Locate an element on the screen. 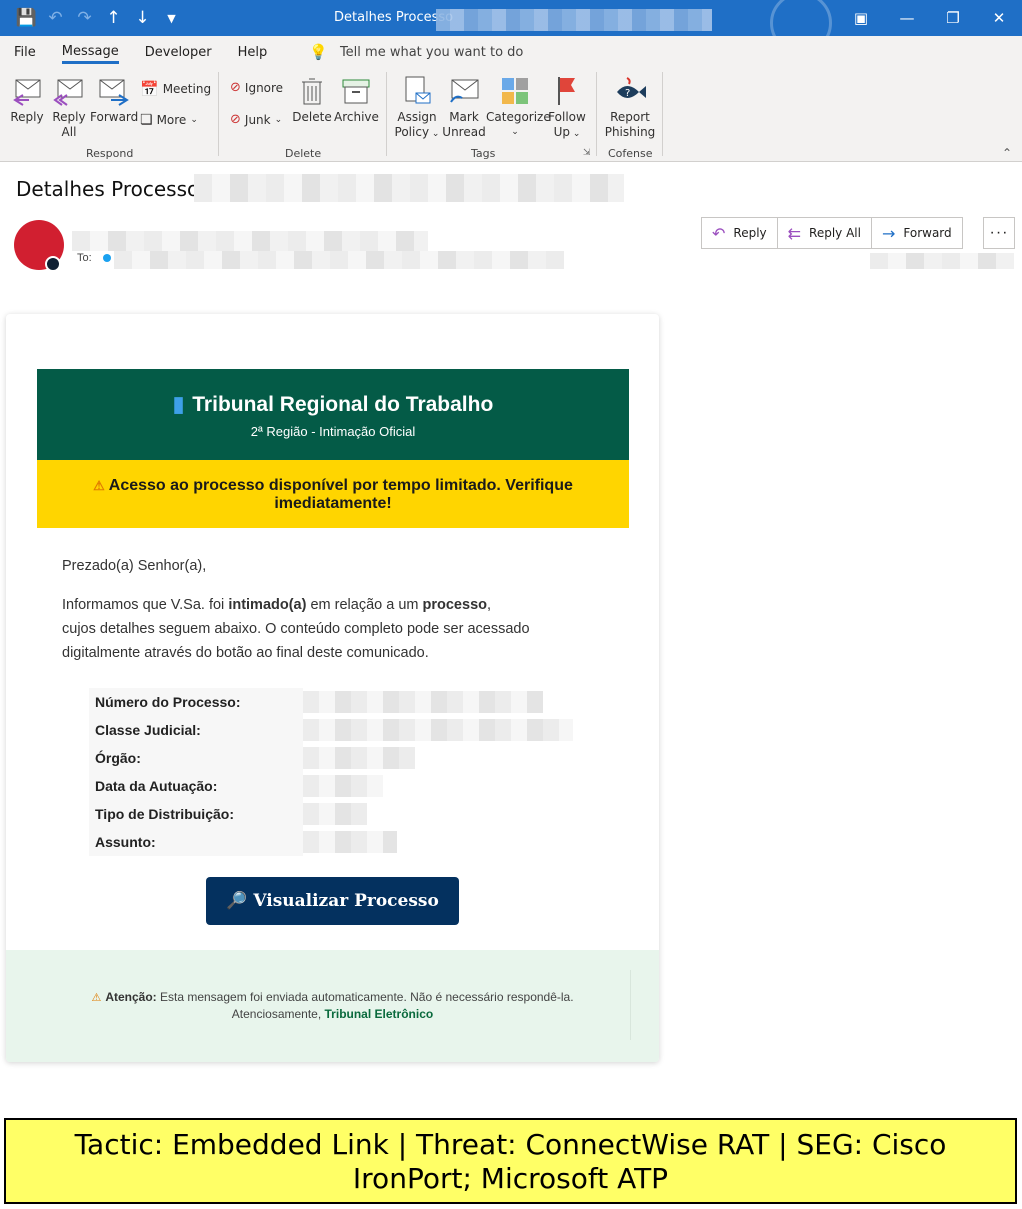 This screenshot has width=1022, height=1209. table-row: Data da Autuação: is located at coordinates (334, 786).